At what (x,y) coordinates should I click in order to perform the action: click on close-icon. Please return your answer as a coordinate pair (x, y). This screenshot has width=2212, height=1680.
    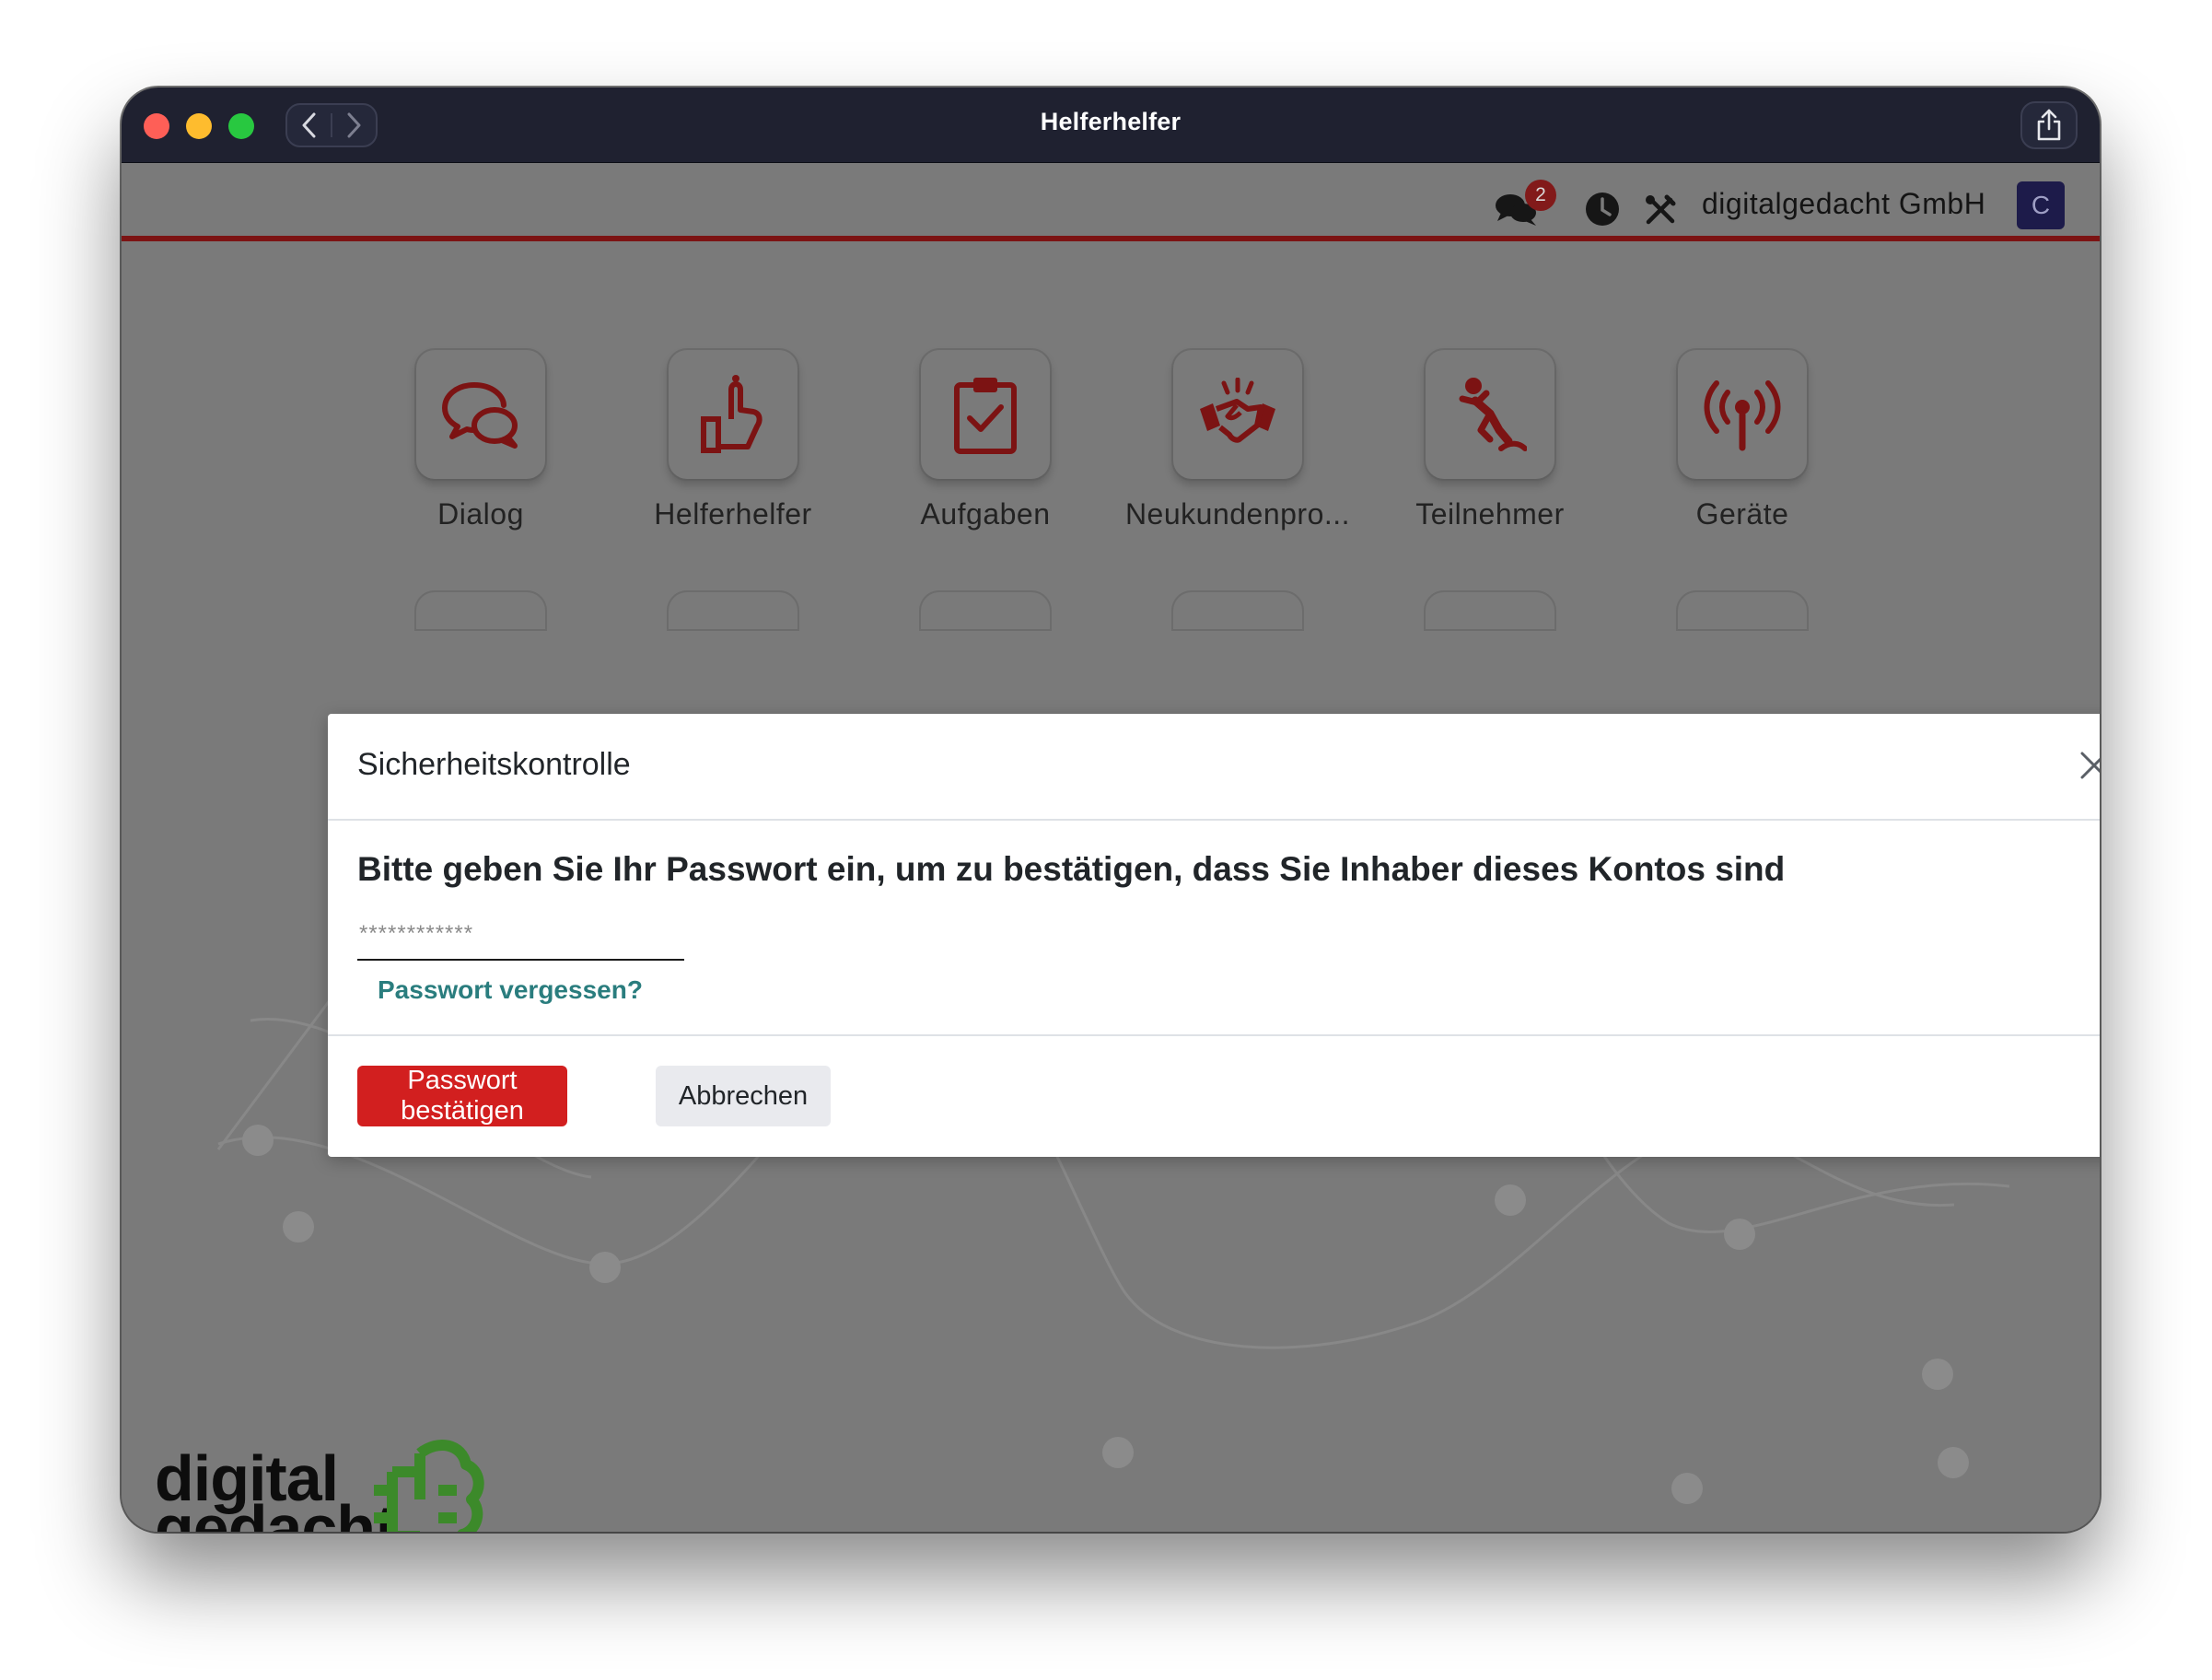
    Looking at the image, I should click on (2090, 765).